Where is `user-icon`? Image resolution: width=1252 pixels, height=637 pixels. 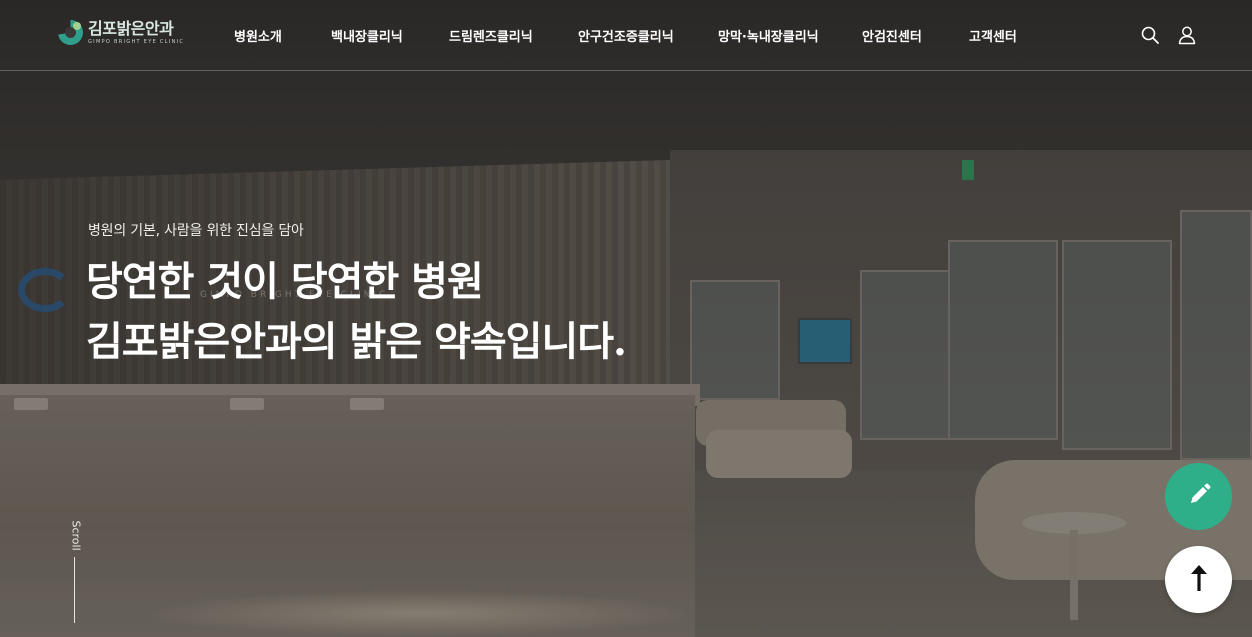 user-icon is located at coordinates (1187, 35).